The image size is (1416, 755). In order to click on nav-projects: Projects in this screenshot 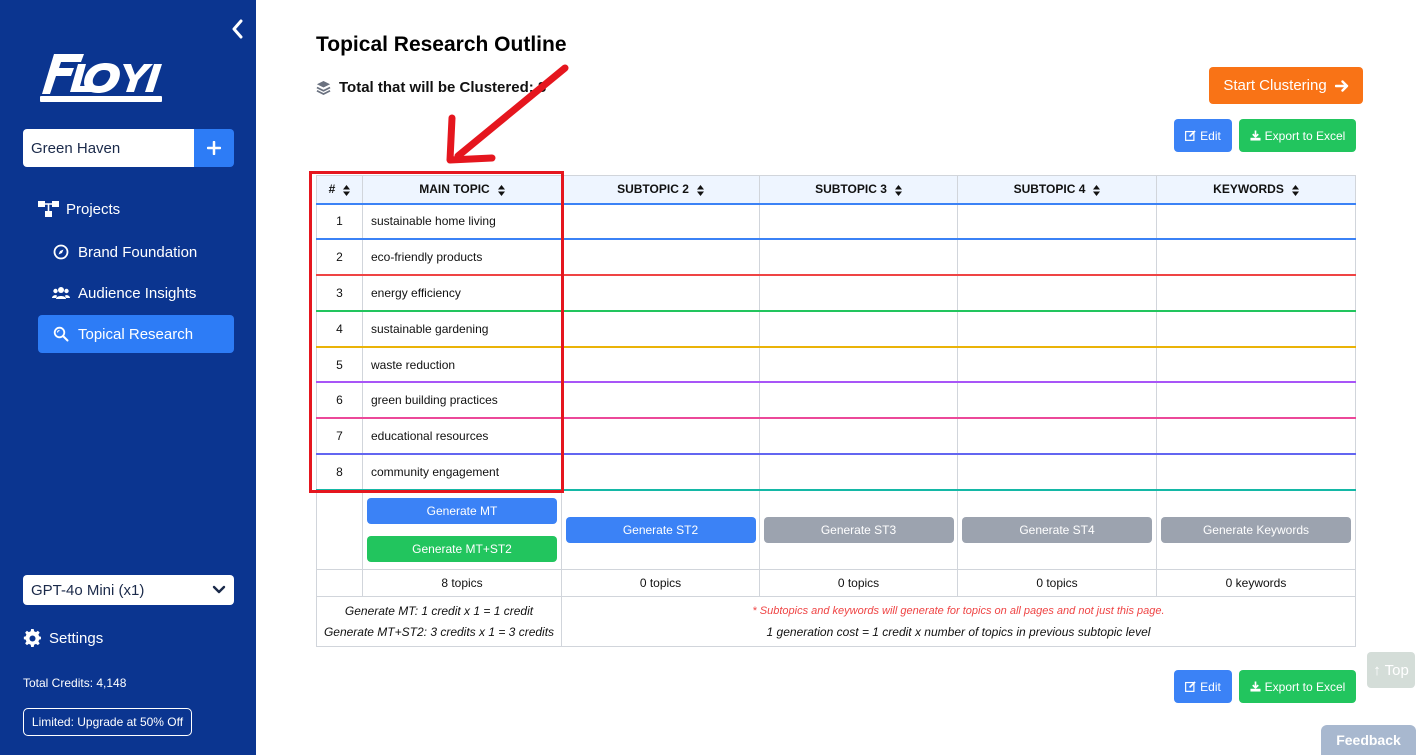, I will do `click(79, 209)`.